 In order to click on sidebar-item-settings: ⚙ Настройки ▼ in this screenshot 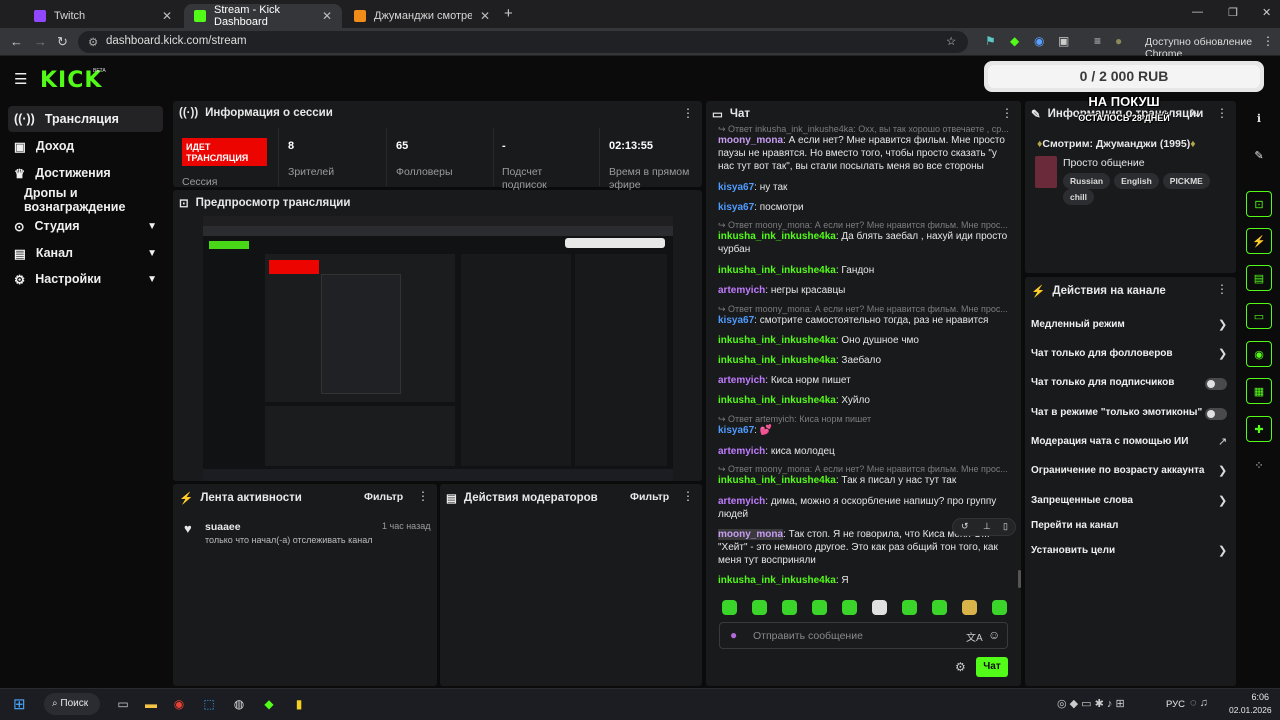, I will do `click(85, 279)`.